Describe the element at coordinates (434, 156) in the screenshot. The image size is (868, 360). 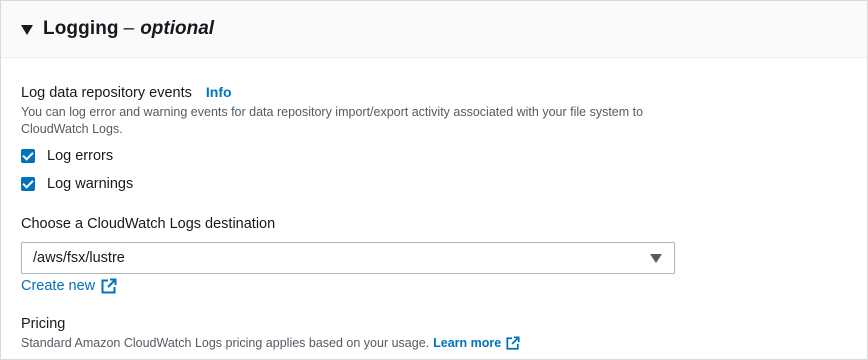
I see `log-errors-option: Log errors` at that location.